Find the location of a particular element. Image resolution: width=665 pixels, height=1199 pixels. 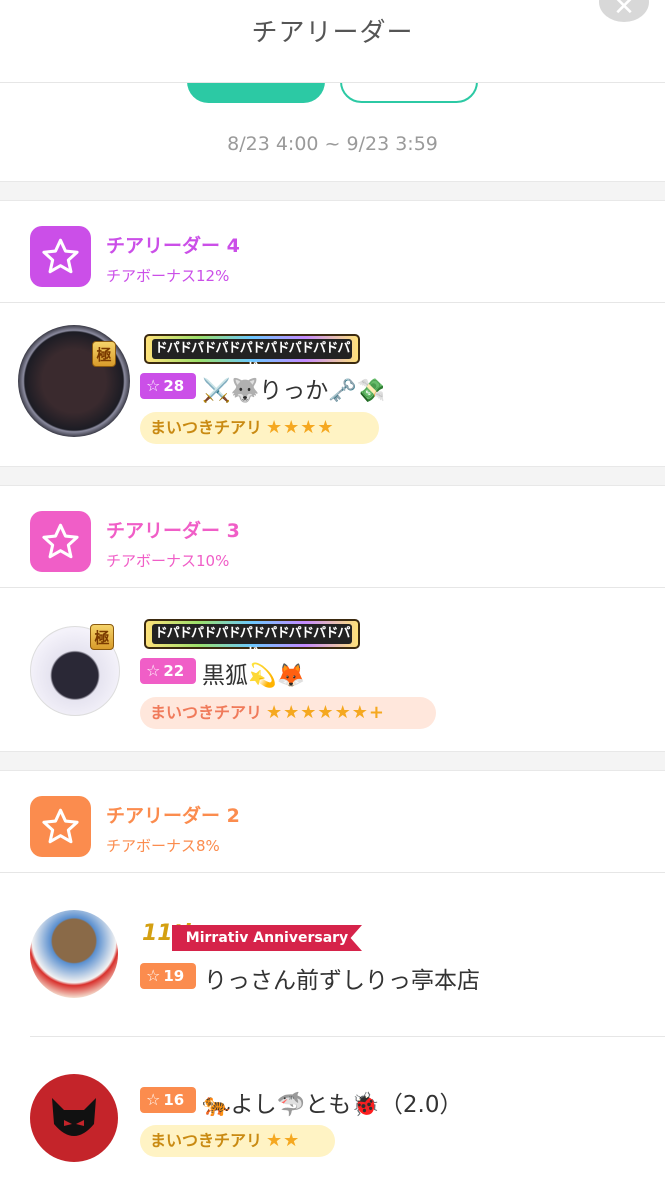

anniversary-badge: 11th Mirrativ Anniversary is located at coordinates (257, 937).